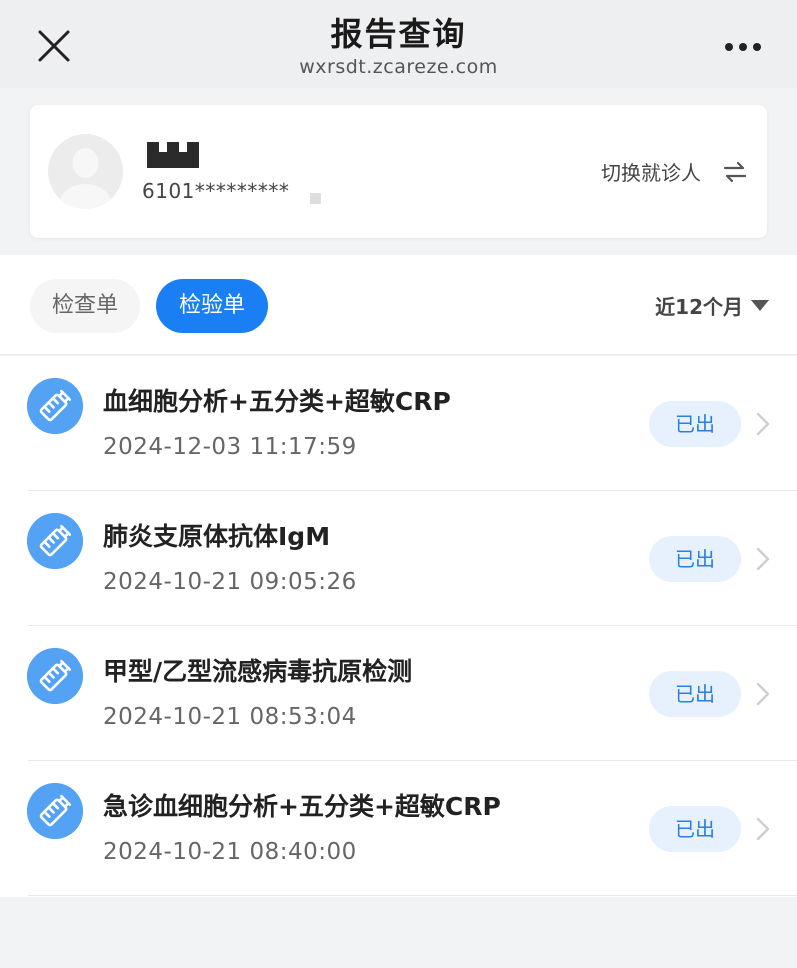 The height and width of the screenshot is (968, 797). I want to click on report-time: 2024-12-03 11:17:59, so click(230, 447).